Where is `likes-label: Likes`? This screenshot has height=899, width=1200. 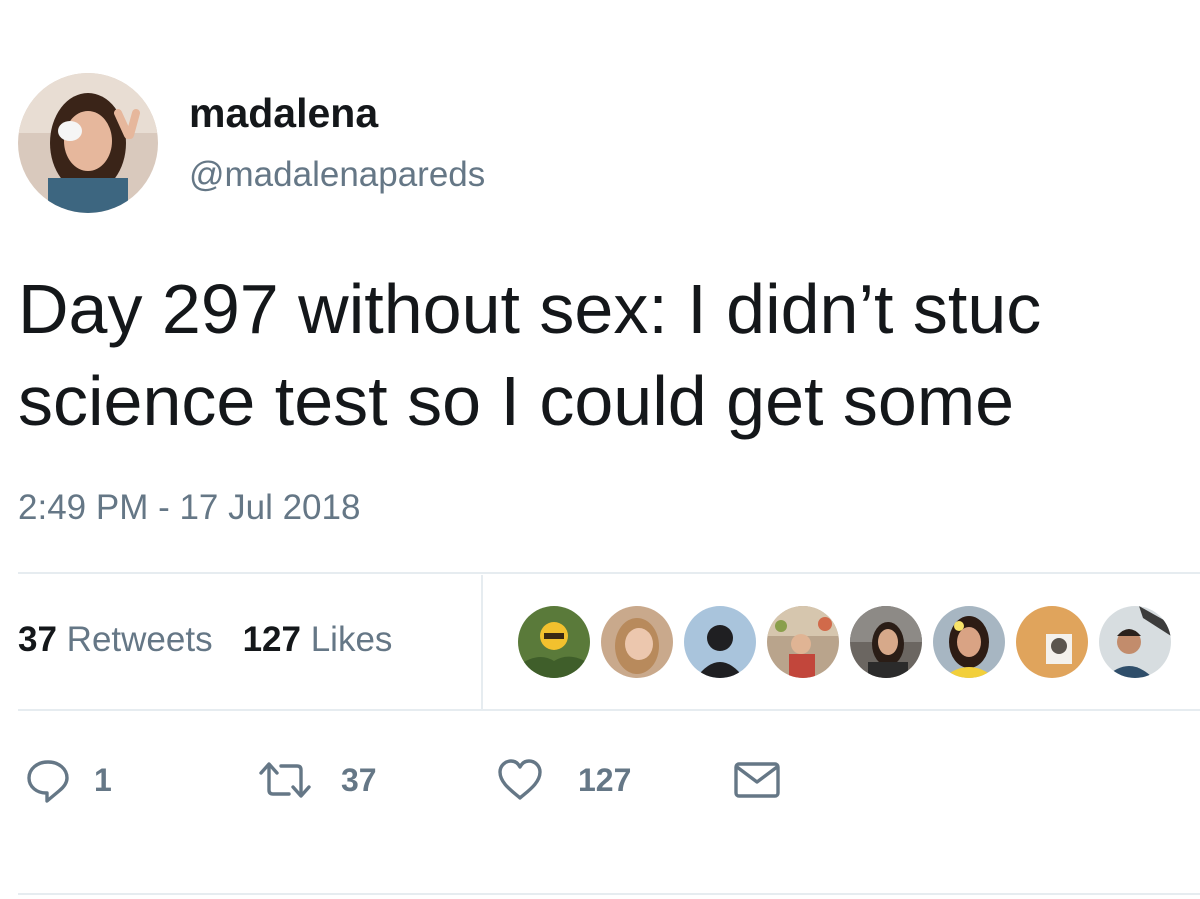 likes-label: Likes is located at coordinates (351, 639).